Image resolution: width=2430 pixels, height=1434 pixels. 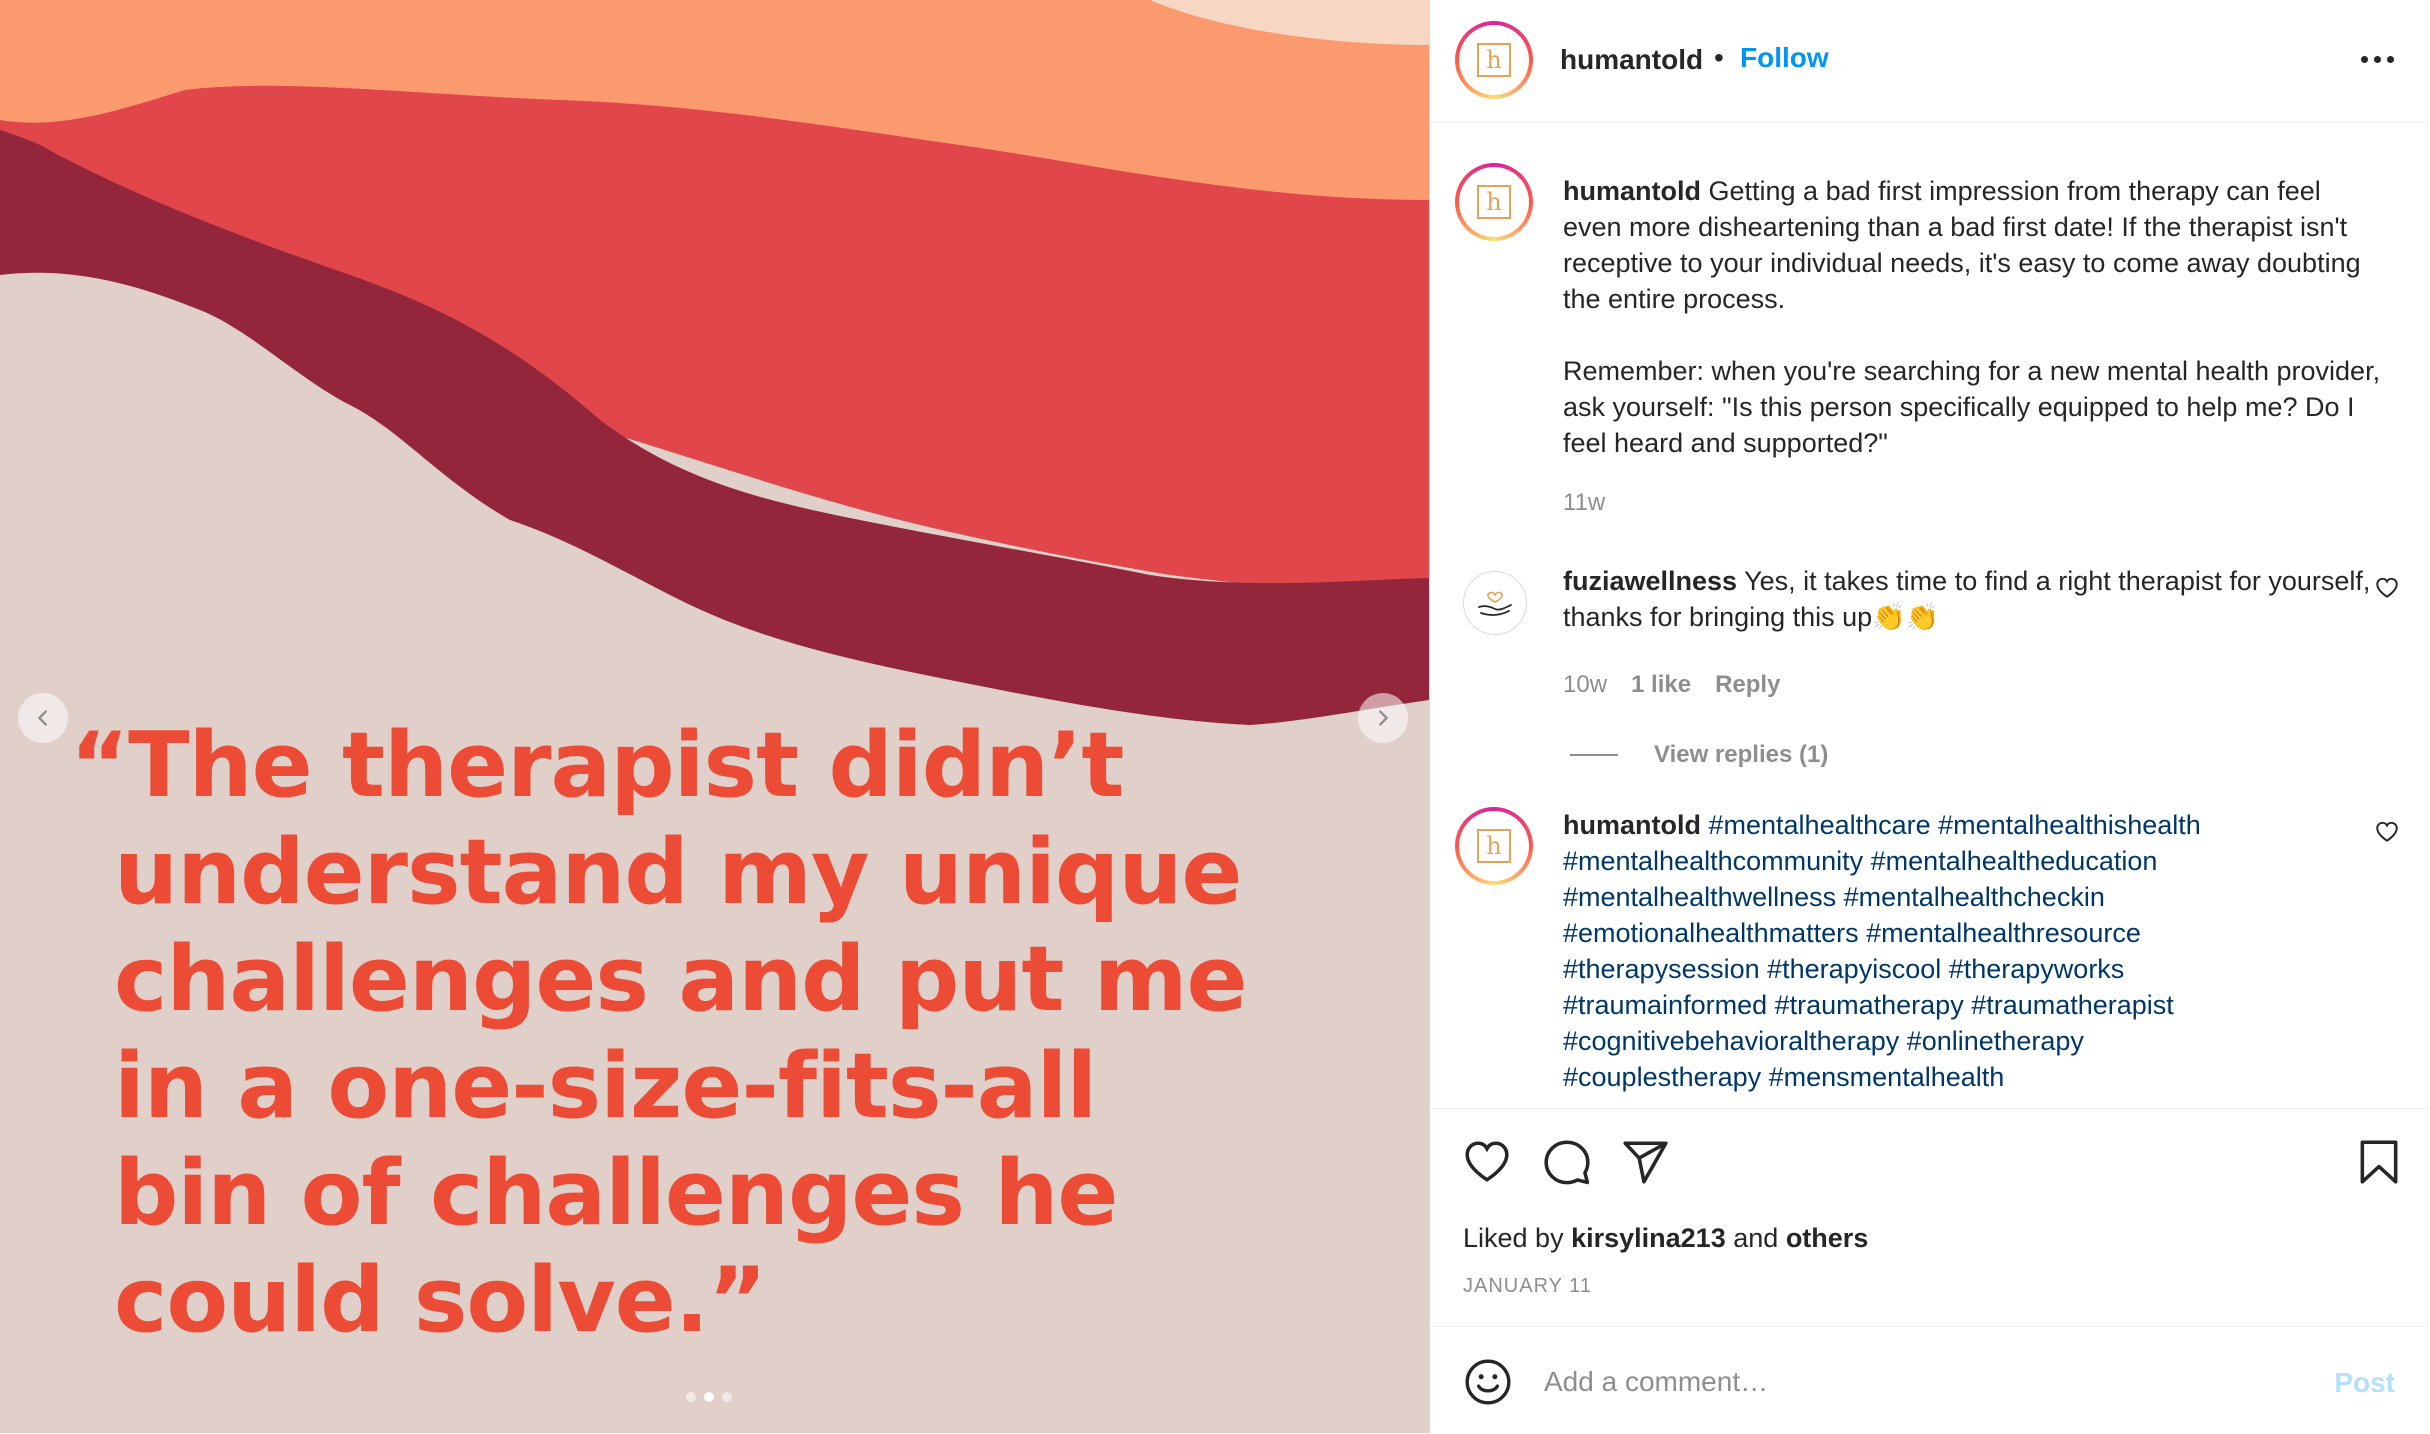 What do you see at coordinates (1513, 1238) in the screenshot?
I see `liked-by-prefix: Liked by` at bounding box center [1513, 1238].